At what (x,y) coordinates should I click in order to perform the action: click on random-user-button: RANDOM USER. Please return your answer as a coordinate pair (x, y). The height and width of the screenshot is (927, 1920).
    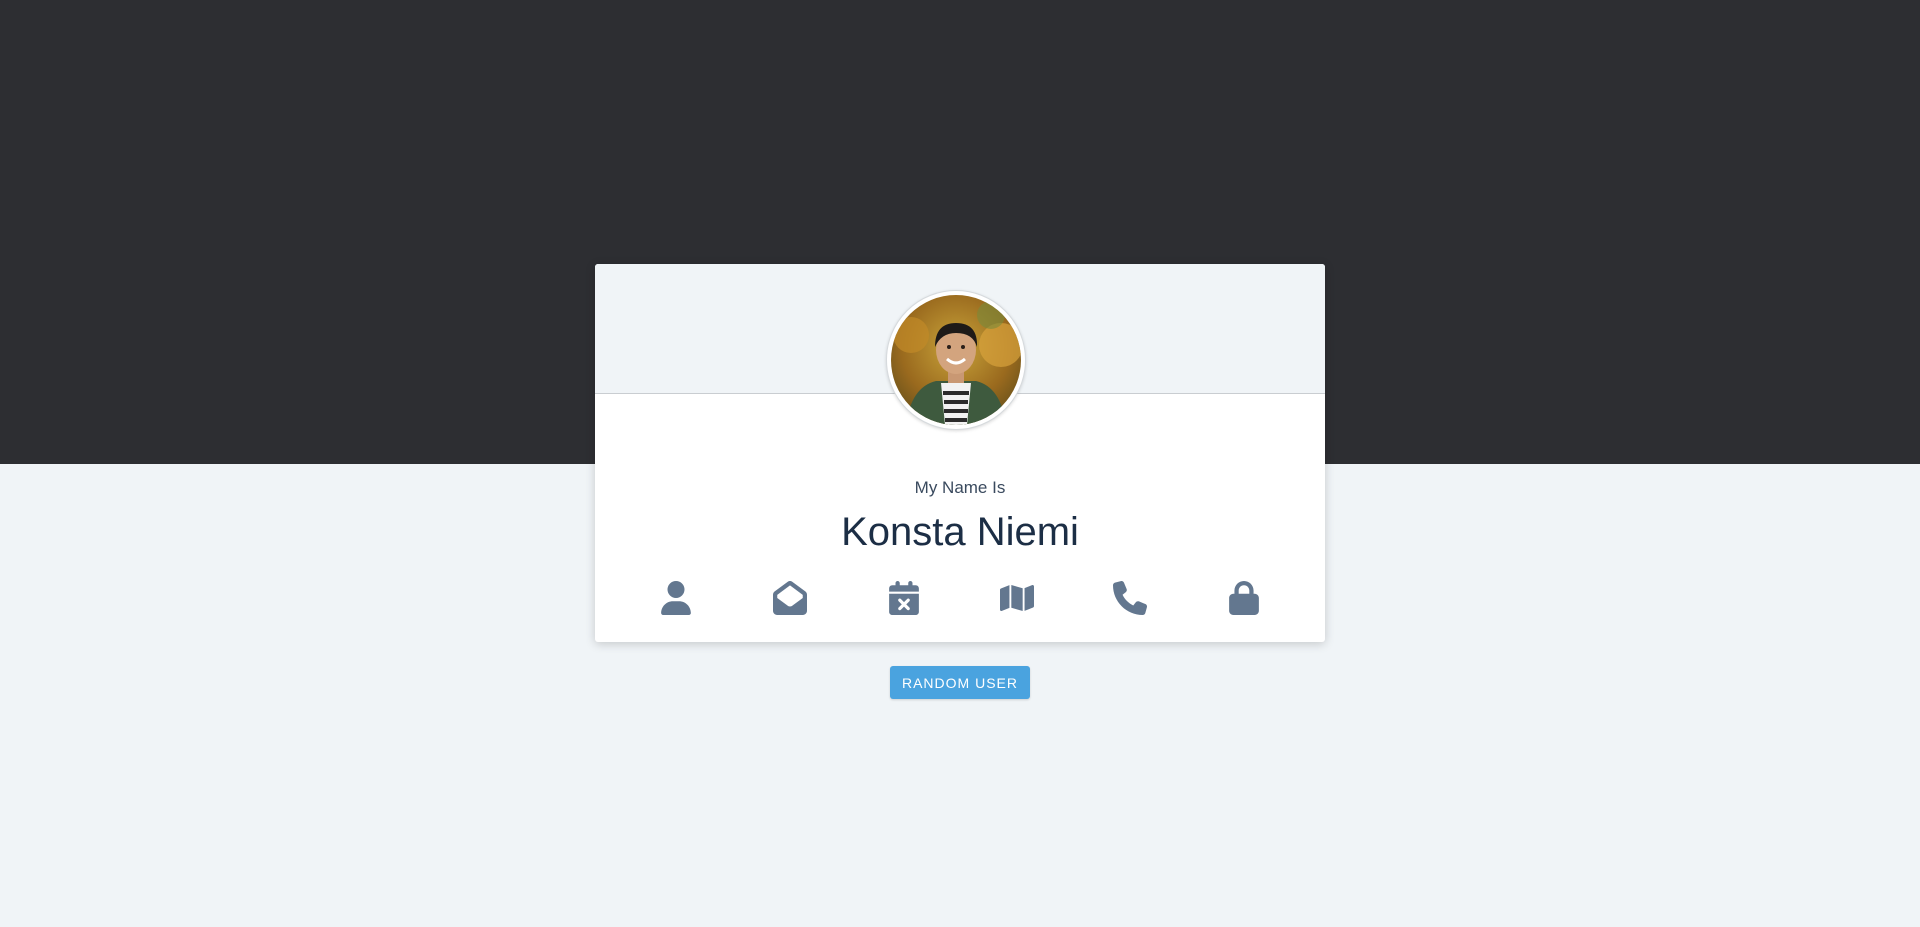
    Looking at the image, I should click on (960, 682).